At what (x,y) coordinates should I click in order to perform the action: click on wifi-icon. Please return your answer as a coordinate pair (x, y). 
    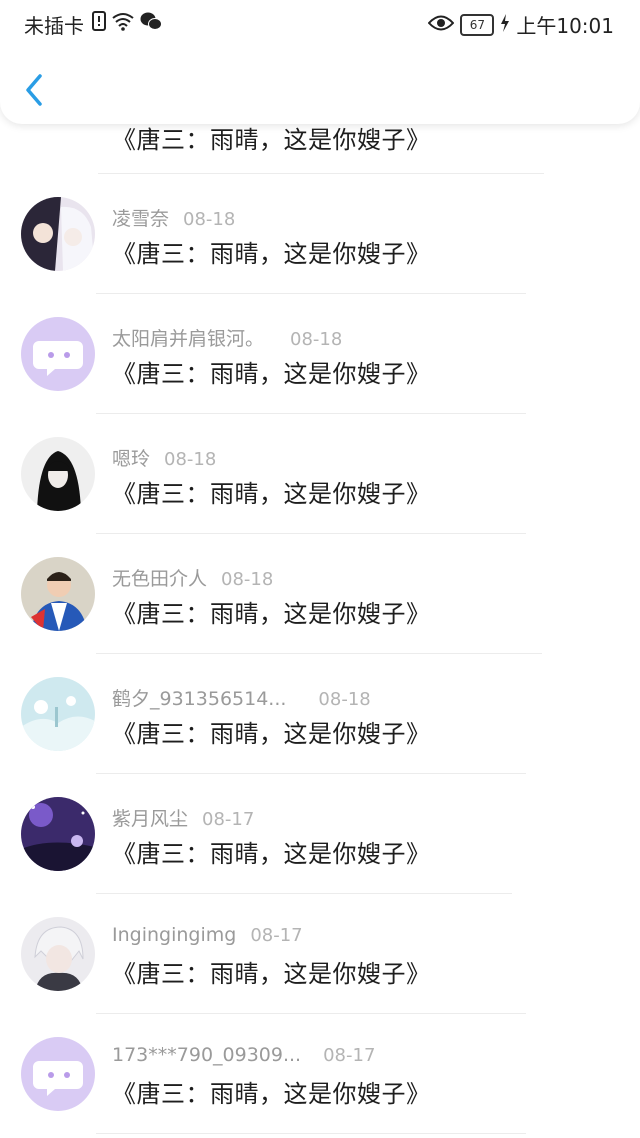
    Looking at the image, I should click on (123, 23).